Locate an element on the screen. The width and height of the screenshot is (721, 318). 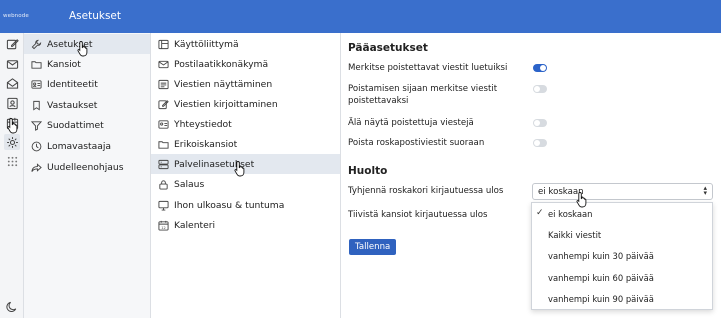
contacts-icon is located at coordinates (12, 103).